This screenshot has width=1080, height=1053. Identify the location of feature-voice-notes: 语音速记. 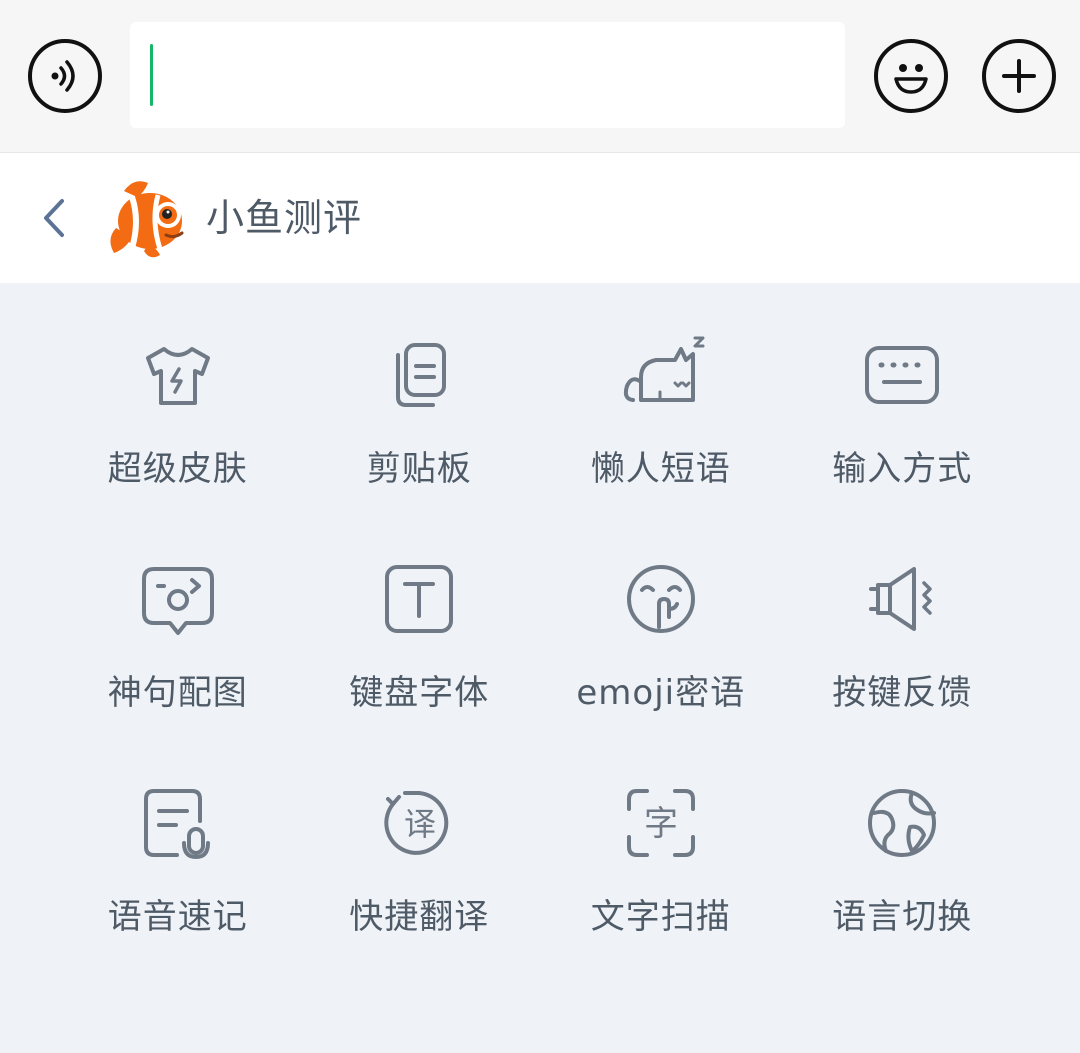
(178, 891).